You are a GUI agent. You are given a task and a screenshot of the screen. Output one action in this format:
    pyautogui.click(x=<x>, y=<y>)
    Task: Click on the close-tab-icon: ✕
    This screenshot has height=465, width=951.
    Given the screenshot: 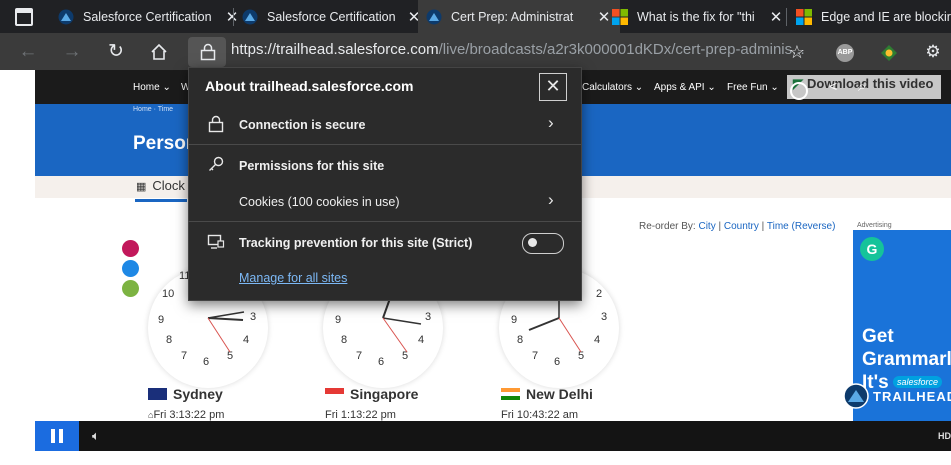 What is the action you would take?
    pyautogui.click(x=776, y=17)
    